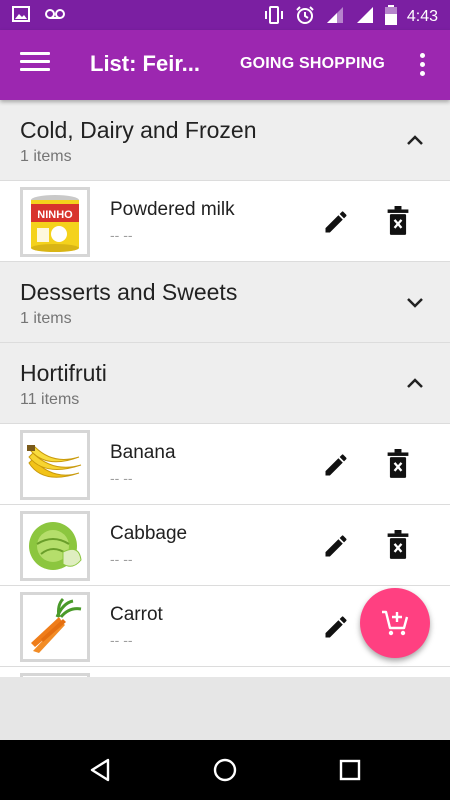 This screenshot has width=450, height=800. I want to click on milk-brand-label: NINHO, so click(55, 215).